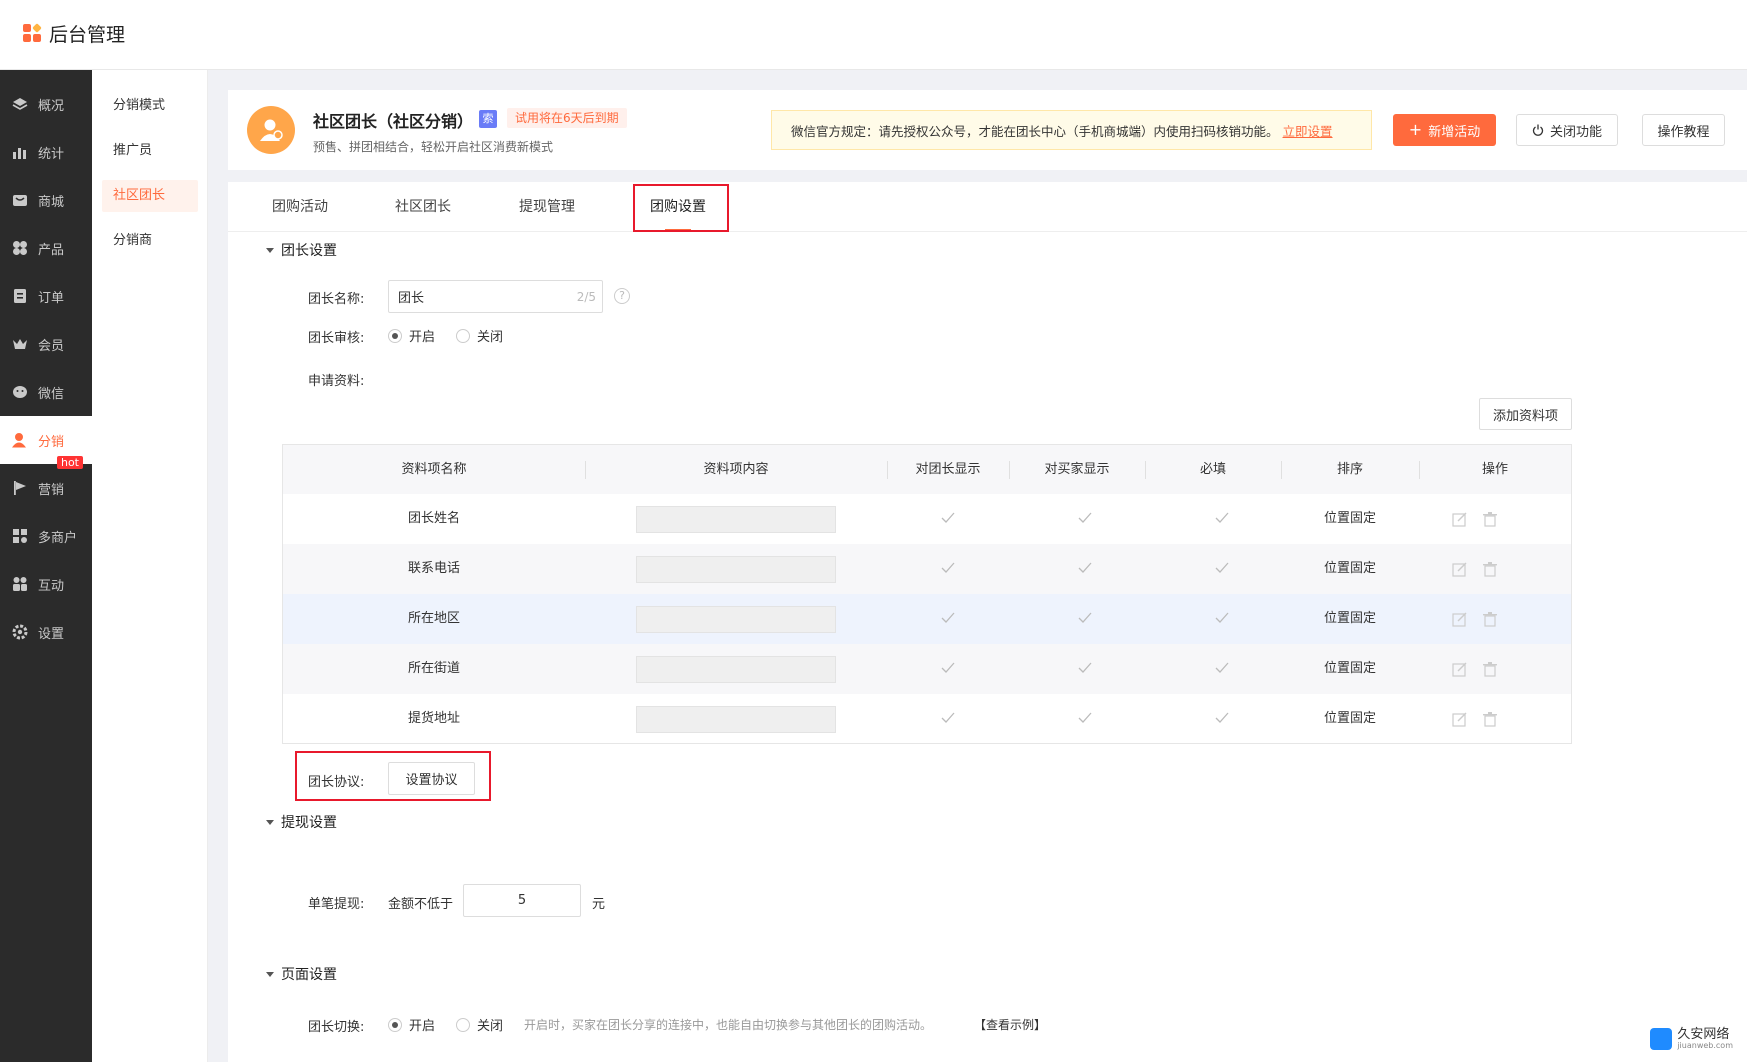  What do you see at coordinates (301, 822) in the screenshot?
I see `withdraw-settings-section: 提现设置` at bounding box center [301, 822].